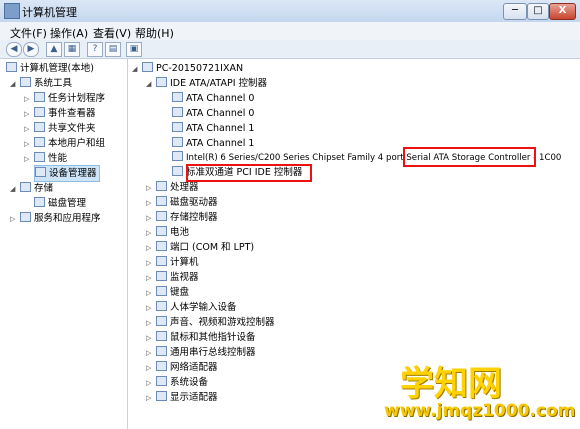 This screenshot has height=429, width=580. What do you see at coordinates (25, 217) in the screenshot?
I see `services-icon` at bounding box center [25, 217].